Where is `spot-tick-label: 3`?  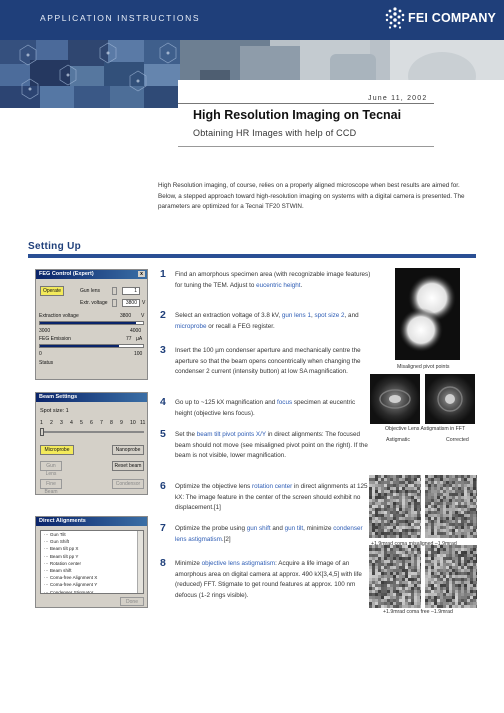 spot-tick-label: 3 is located at coordinates (61, 423).